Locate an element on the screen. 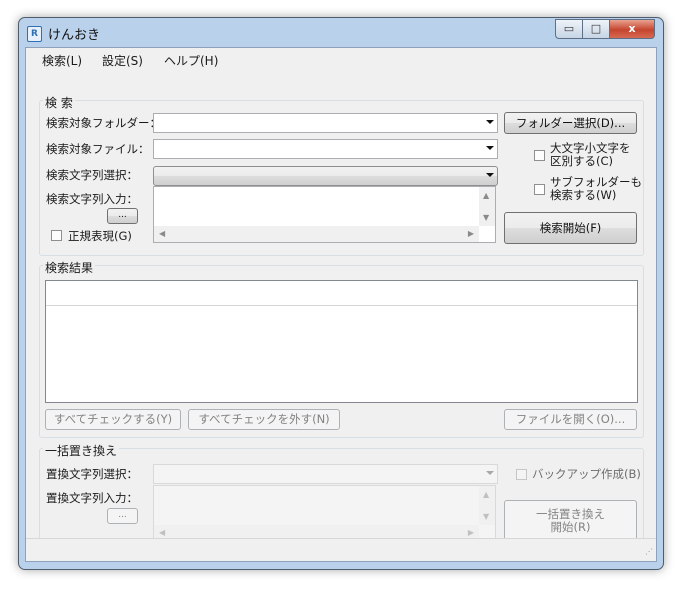  close-button: x is located at coordinates (632, 29).